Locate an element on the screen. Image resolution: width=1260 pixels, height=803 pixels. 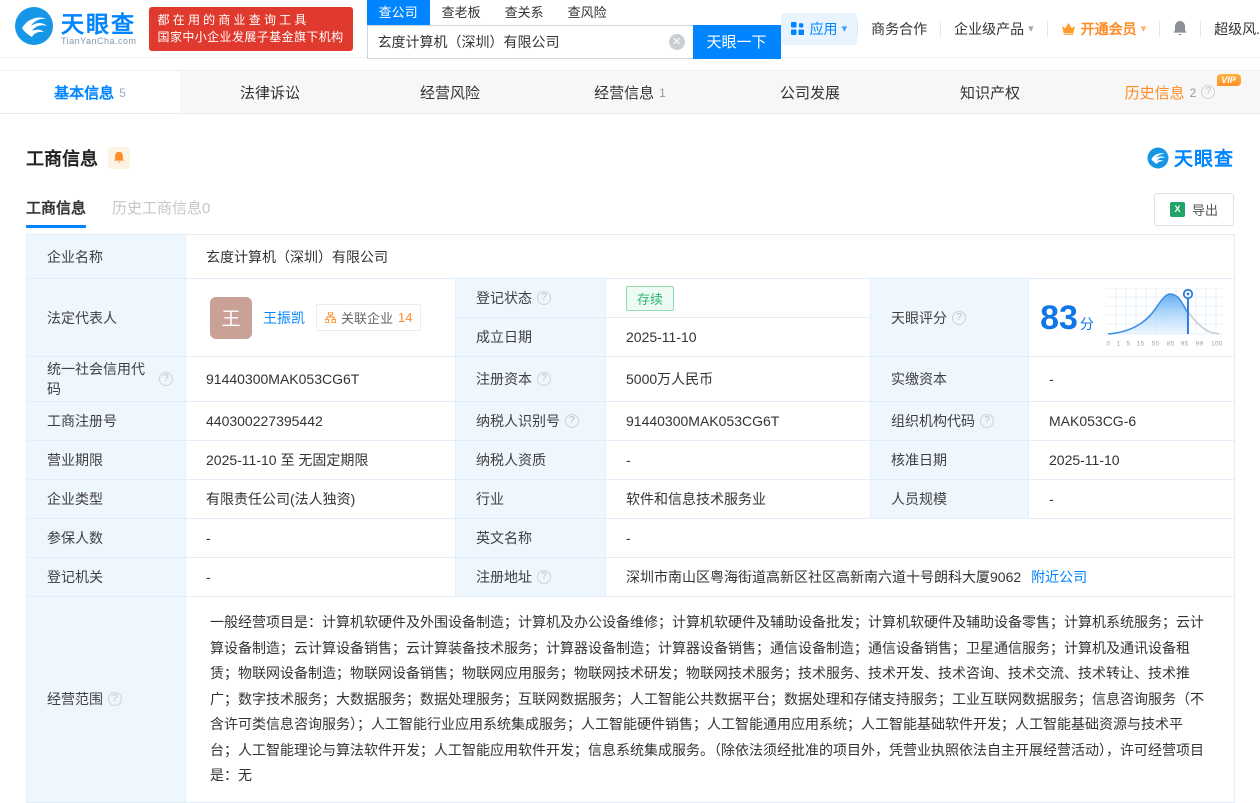
org-code-label: 组织机构代码? is located at coordinates (949, 421).